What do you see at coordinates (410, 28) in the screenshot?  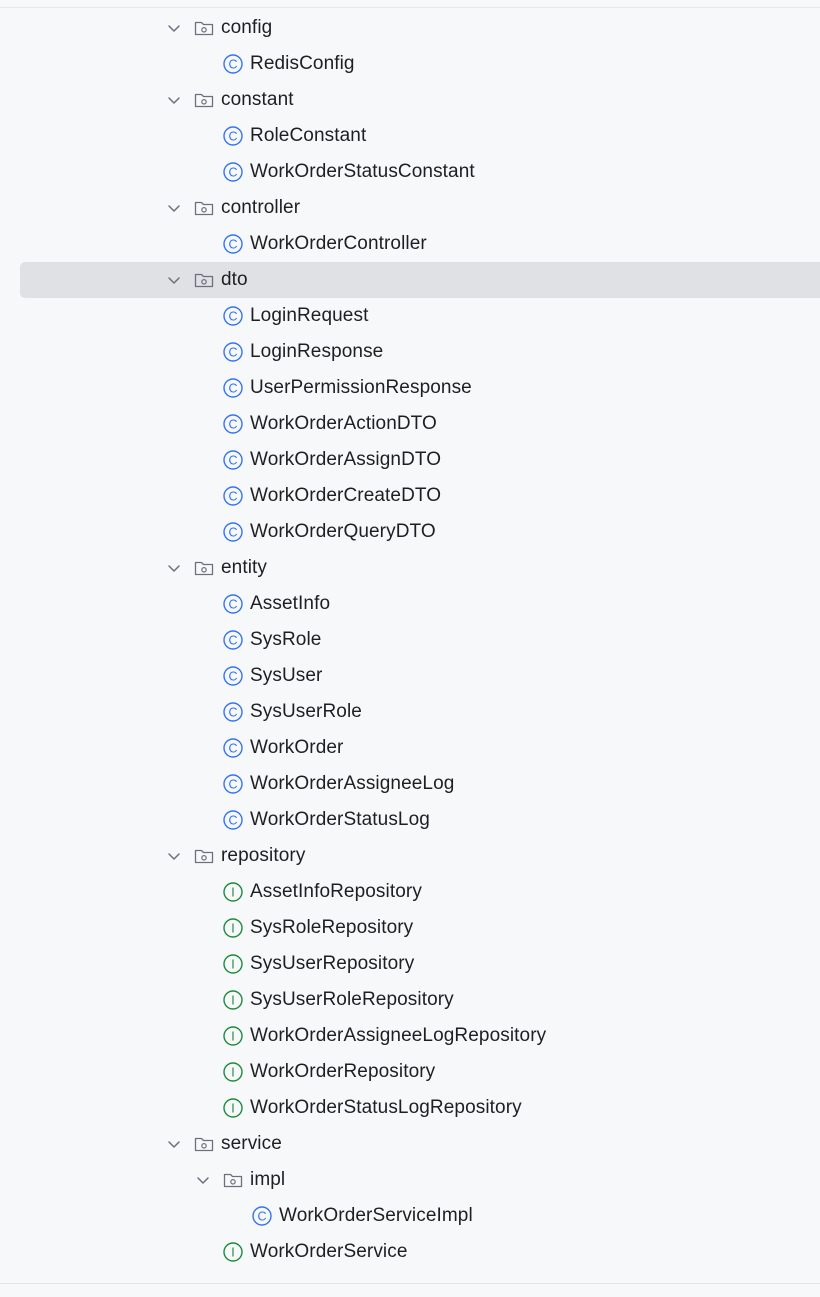 I see `tree-folder-config: config` at bounding box center [410, 28].